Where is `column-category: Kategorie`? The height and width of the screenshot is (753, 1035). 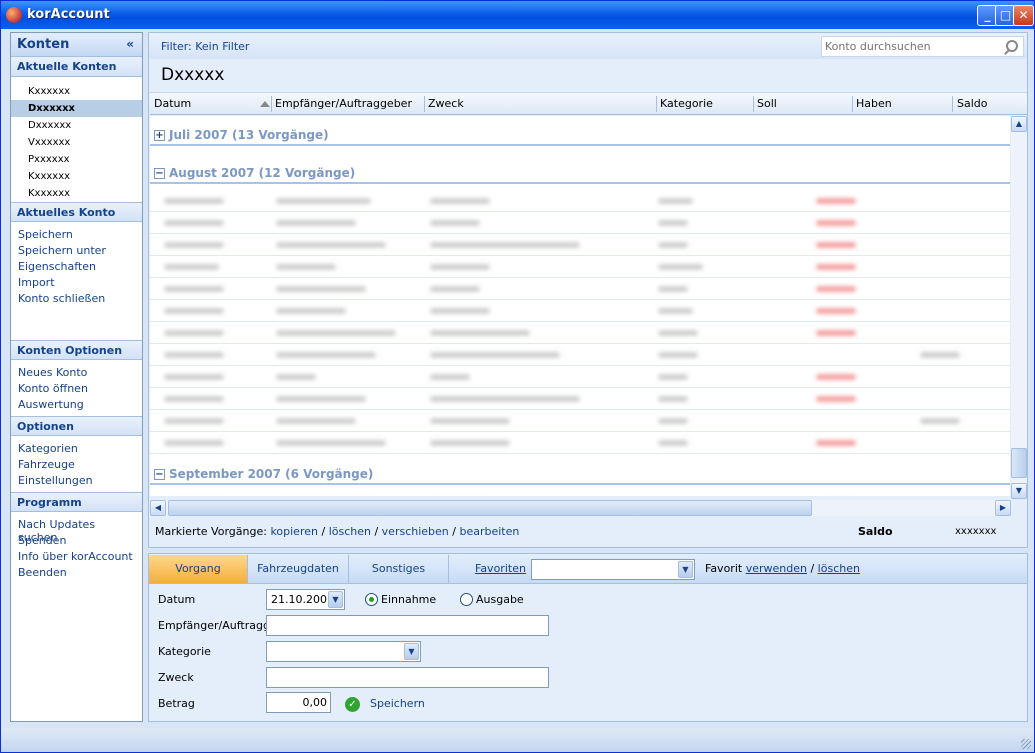
column-category: Kategorie is located at coordinates (686, 103).